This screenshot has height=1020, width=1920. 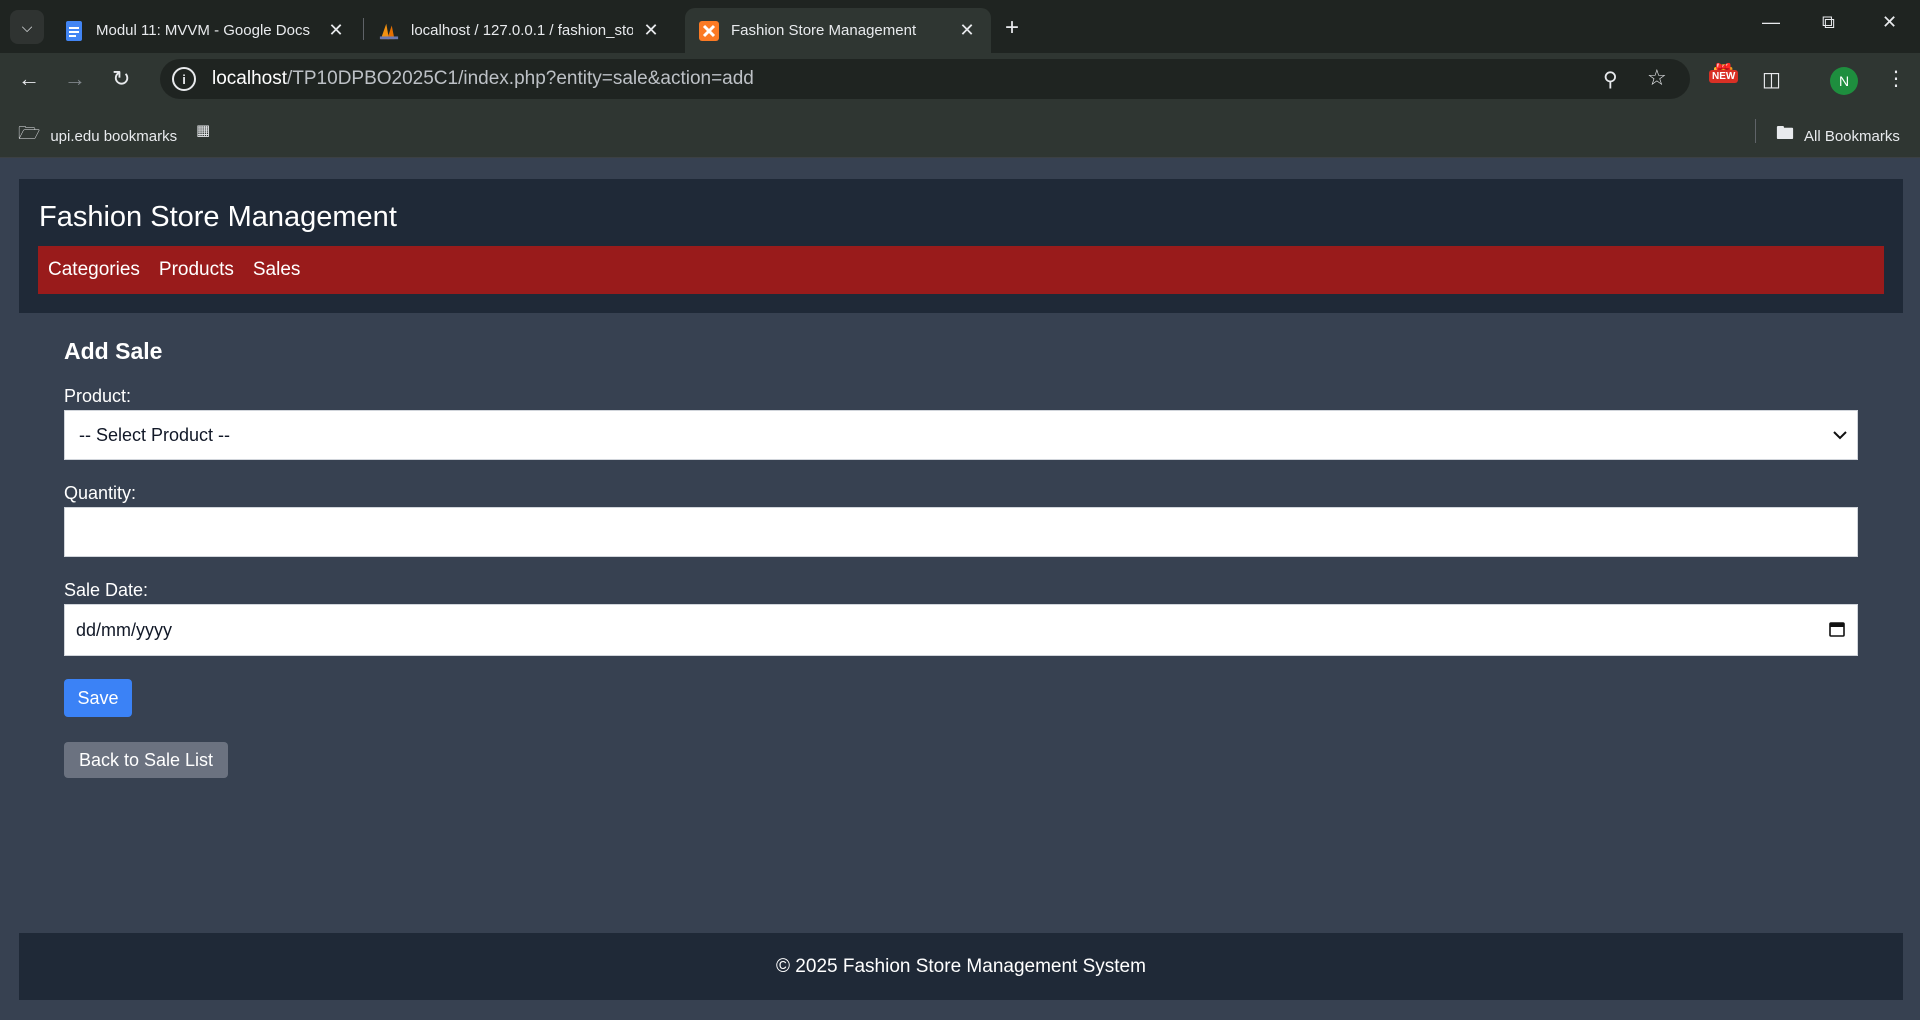 What do you see at coordinates (1657, 78) in the screenshot?
I see `bookmark-star-icon: ☆` at bounding box center [1657, 78].